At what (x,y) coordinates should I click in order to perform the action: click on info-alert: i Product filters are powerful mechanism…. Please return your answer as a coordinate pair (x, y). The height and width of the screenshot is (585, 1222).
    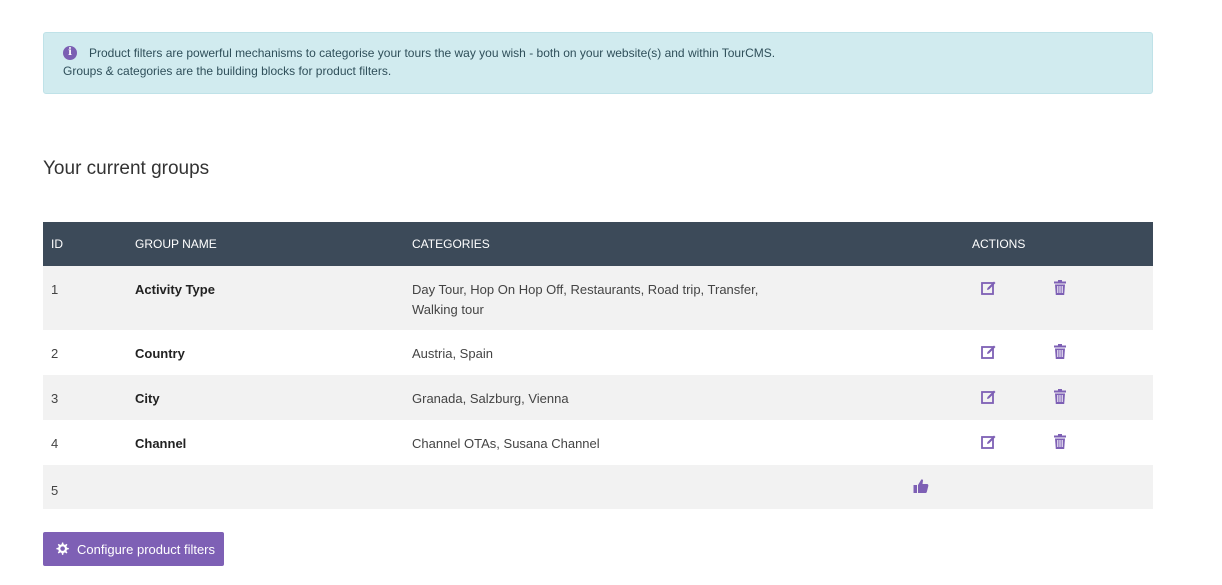
    Looking at the image, I should click on (598, 63).